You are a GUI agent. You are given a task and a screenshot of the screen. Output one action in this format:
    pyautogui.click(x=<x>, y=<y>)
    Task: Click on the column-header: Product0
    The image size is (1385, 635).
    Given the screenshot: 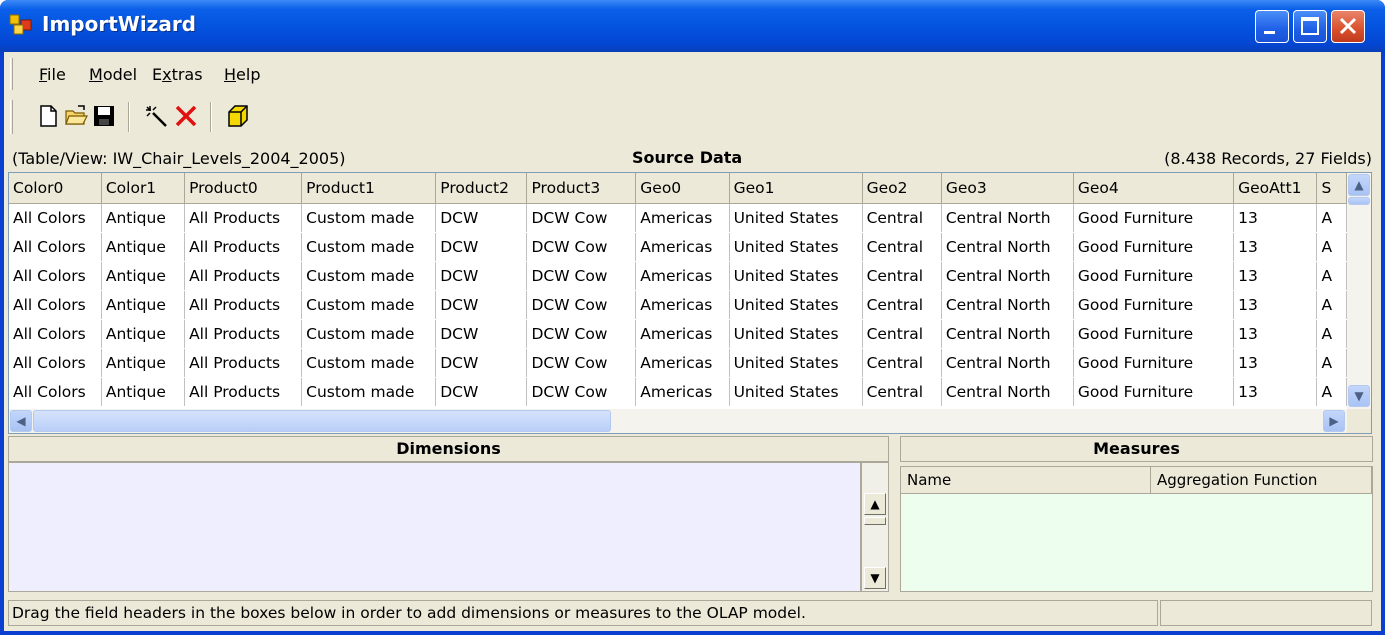 What is the action you would take?
    pyautogui.click(x=243, y=188)
    